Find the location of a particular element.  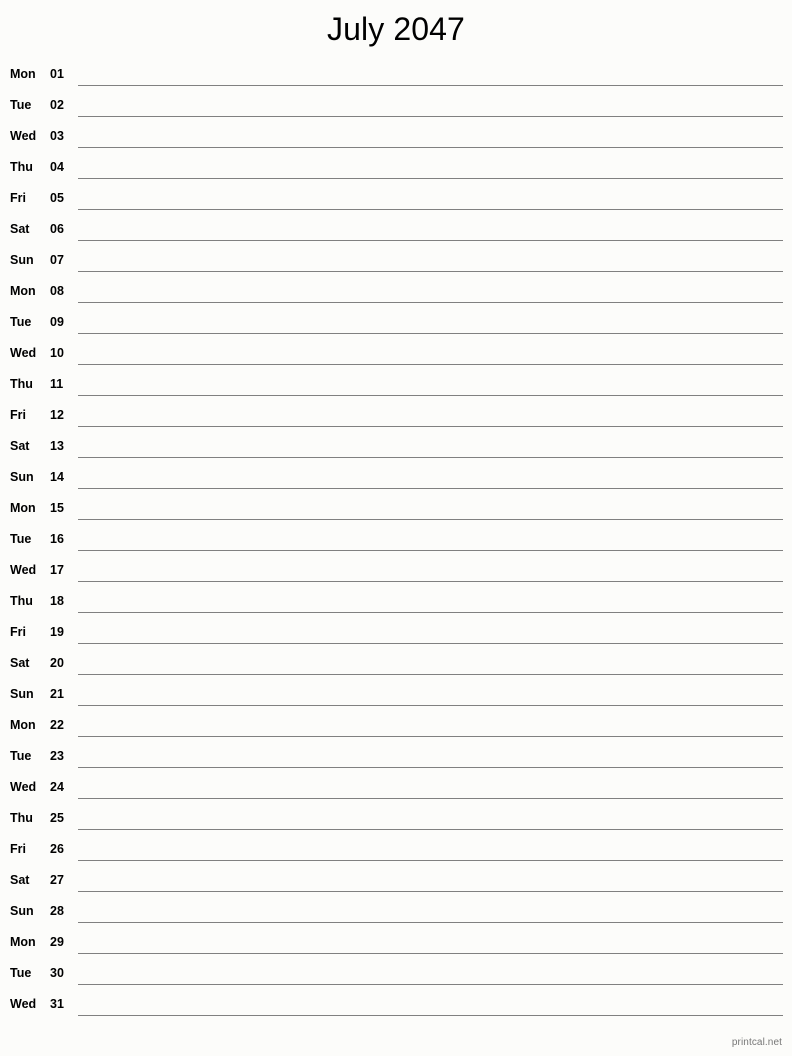

day-row: Thu 11 is located at coordinates (396, 387).